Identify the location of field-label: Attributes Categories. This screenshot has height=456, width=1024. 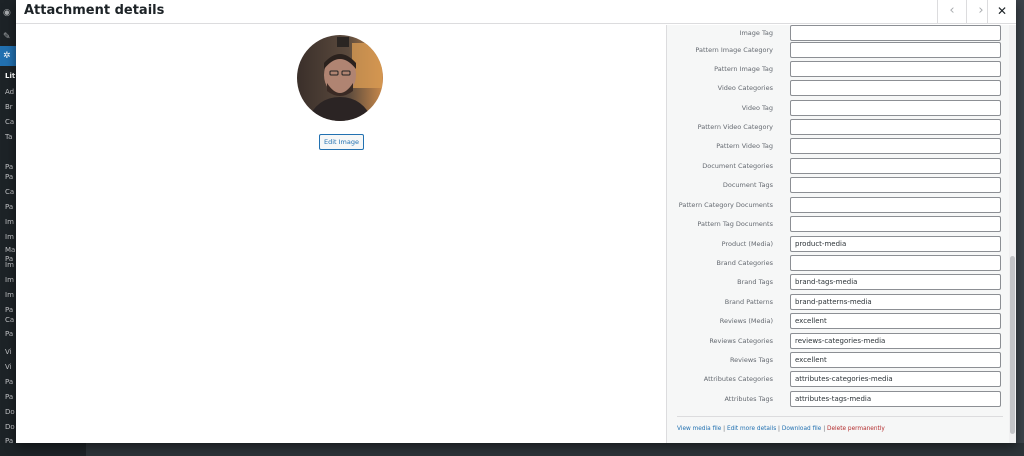
(738, 379).